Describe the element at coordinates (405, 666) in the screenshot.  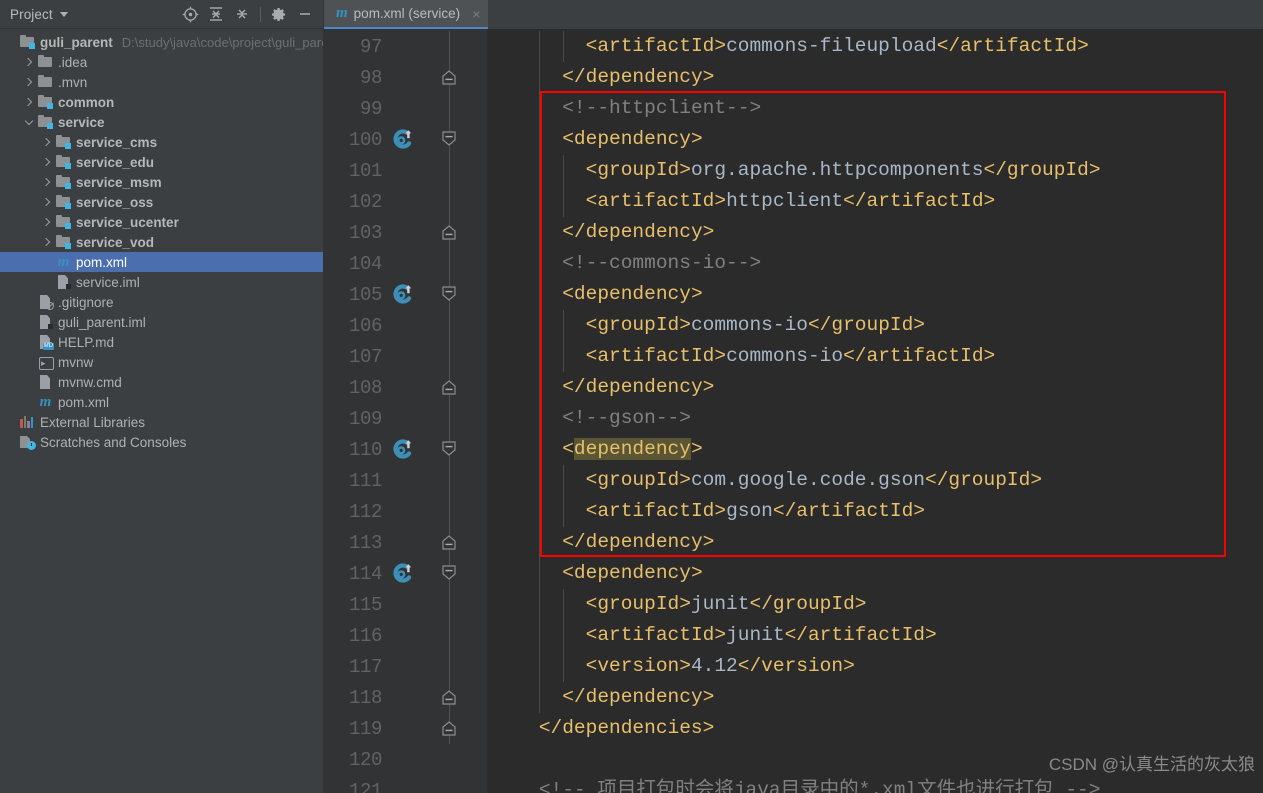
I see `gutter-line: 117` at that location.